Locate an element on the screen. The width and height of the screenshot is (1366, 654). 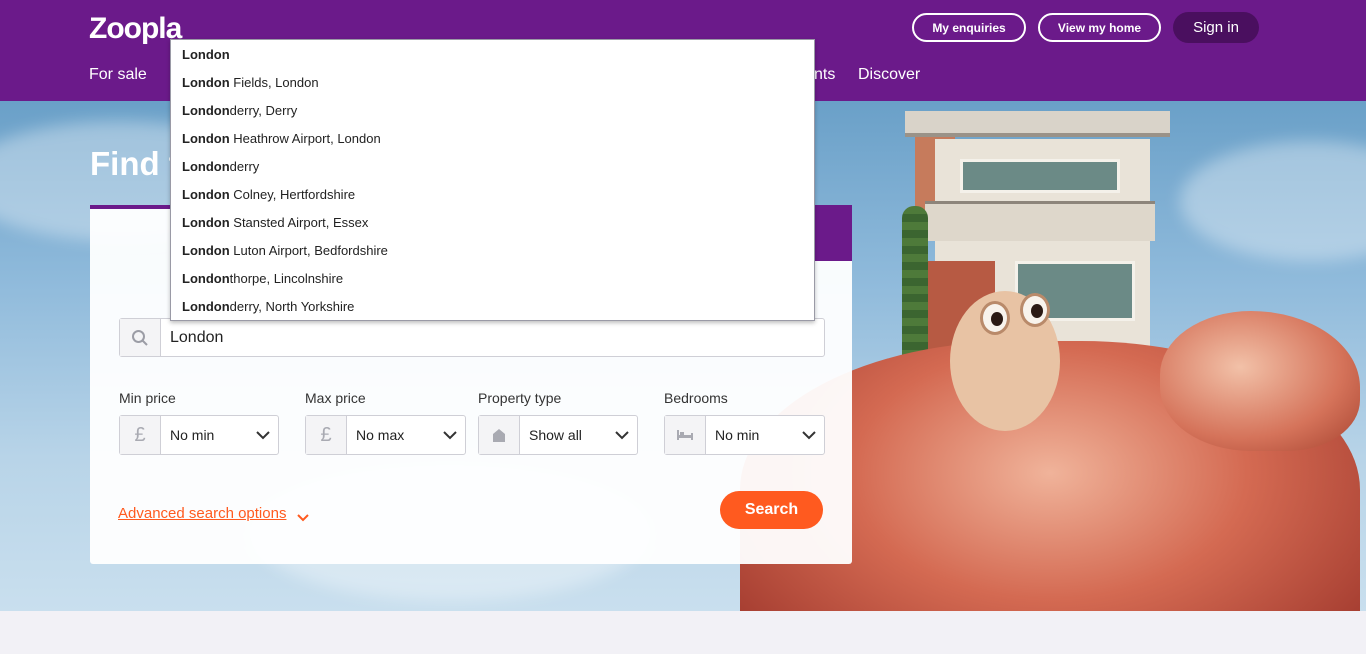
bedrooms-label: Bedrooms is located at coordinates (696, 398).